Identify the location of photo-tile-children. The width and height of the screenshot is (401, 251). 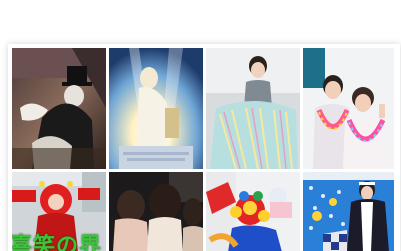
(156, 211).